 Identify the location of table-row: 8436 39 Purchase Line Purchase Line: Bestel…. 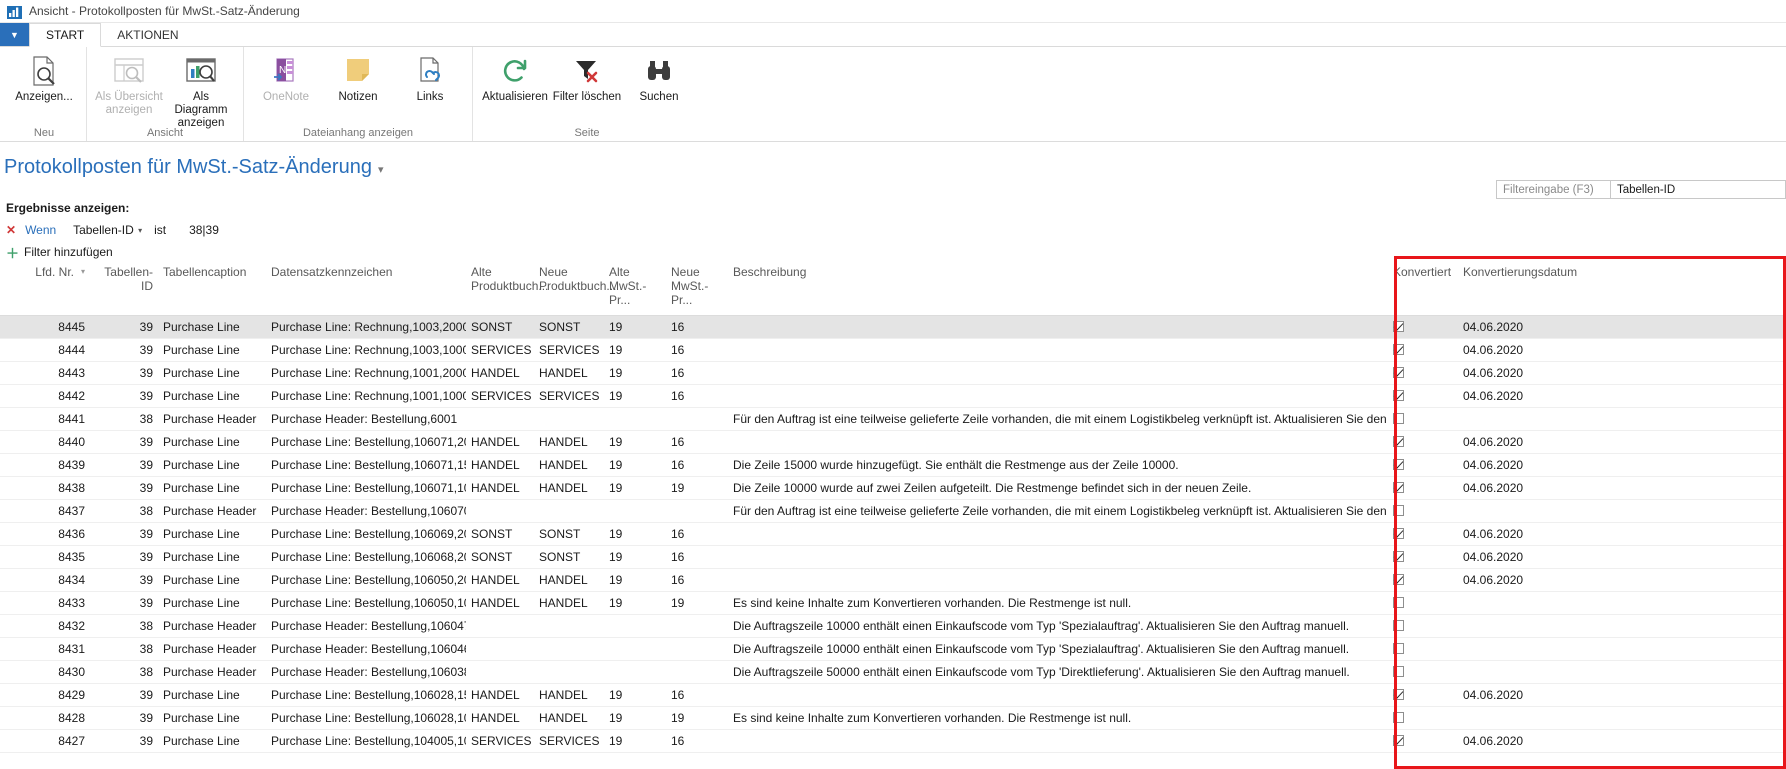
(893, 534).